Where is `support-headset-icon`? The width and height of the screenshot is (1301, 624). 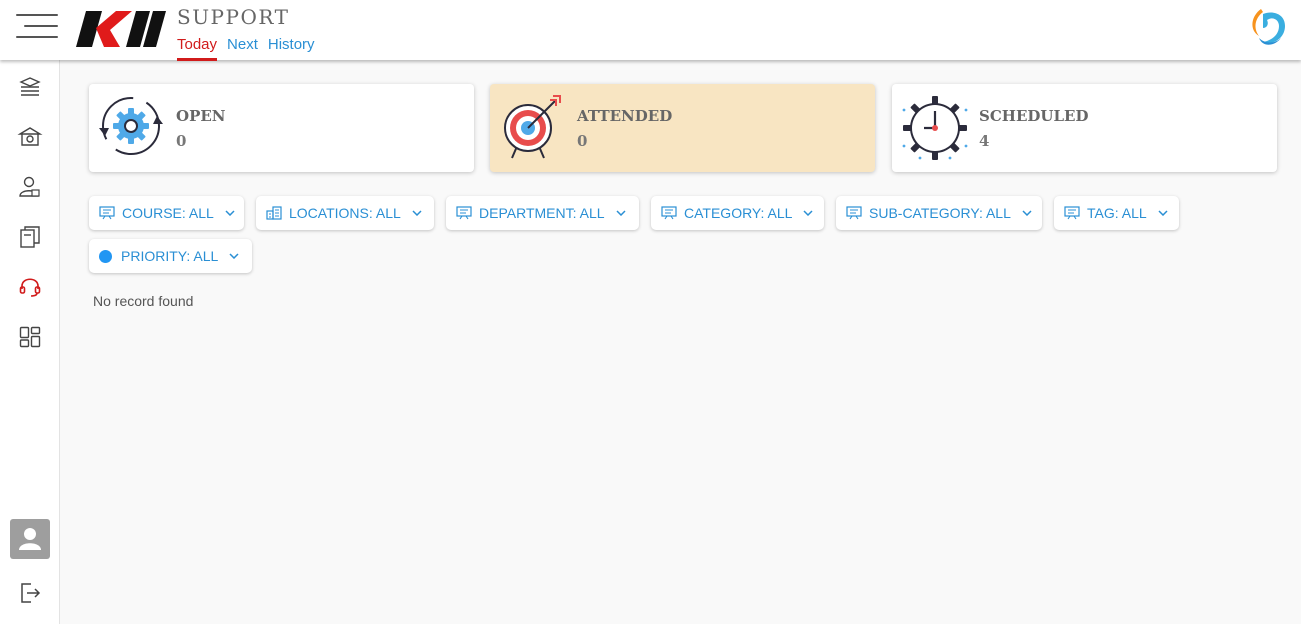
support-headset-icon is located at coordinates (30, 287).